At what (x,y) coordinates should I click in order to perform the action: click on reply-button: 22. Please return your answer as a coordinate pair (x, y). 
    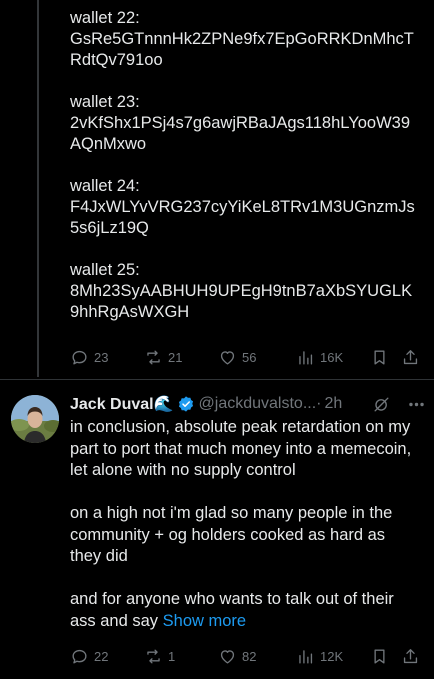
    Looking at the image, I should click on (89, 656).